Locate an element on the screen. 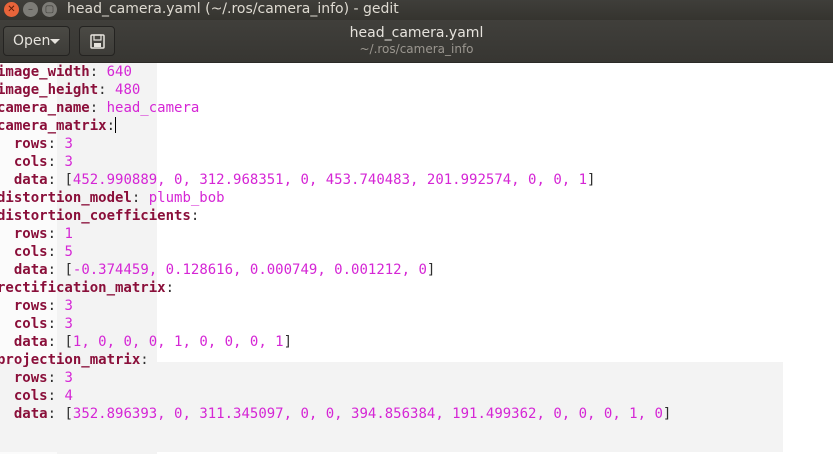 The width and height of the screenshot is (833, 454). yaml-key: camera_name is located at coordinates (45, 108).